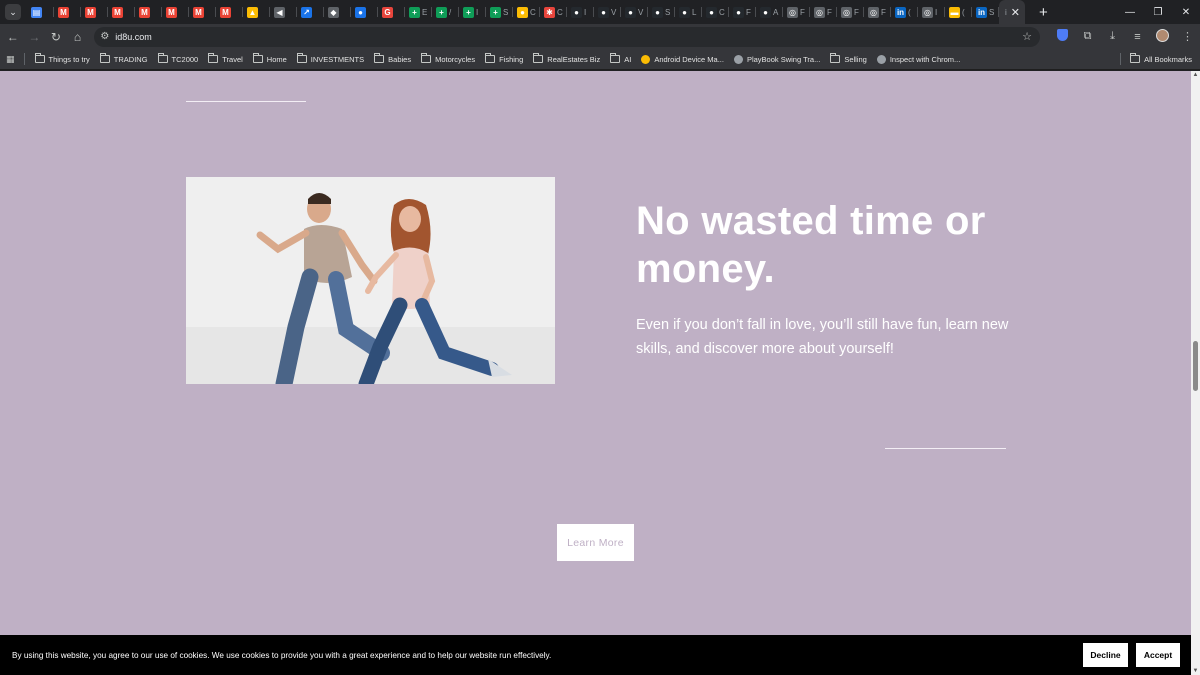  I want to click on browser-tab: + E, so click(418, 12).